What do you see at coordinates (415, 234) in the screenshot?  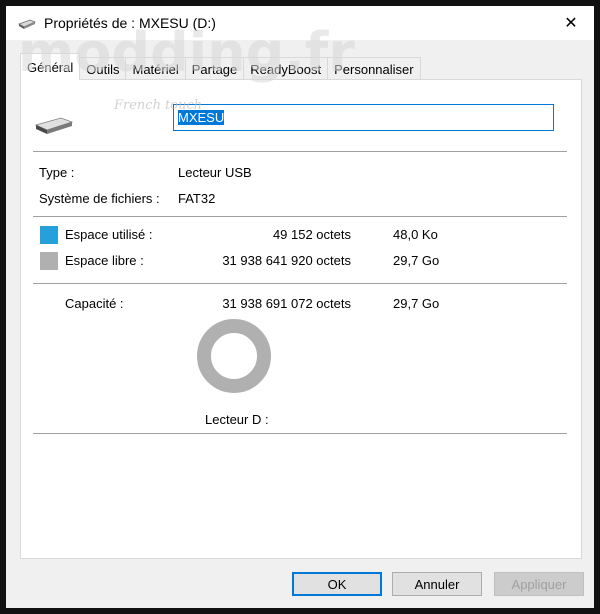 I see `used-space-size: 48,0 Ko` at bounding box center [415, 234].